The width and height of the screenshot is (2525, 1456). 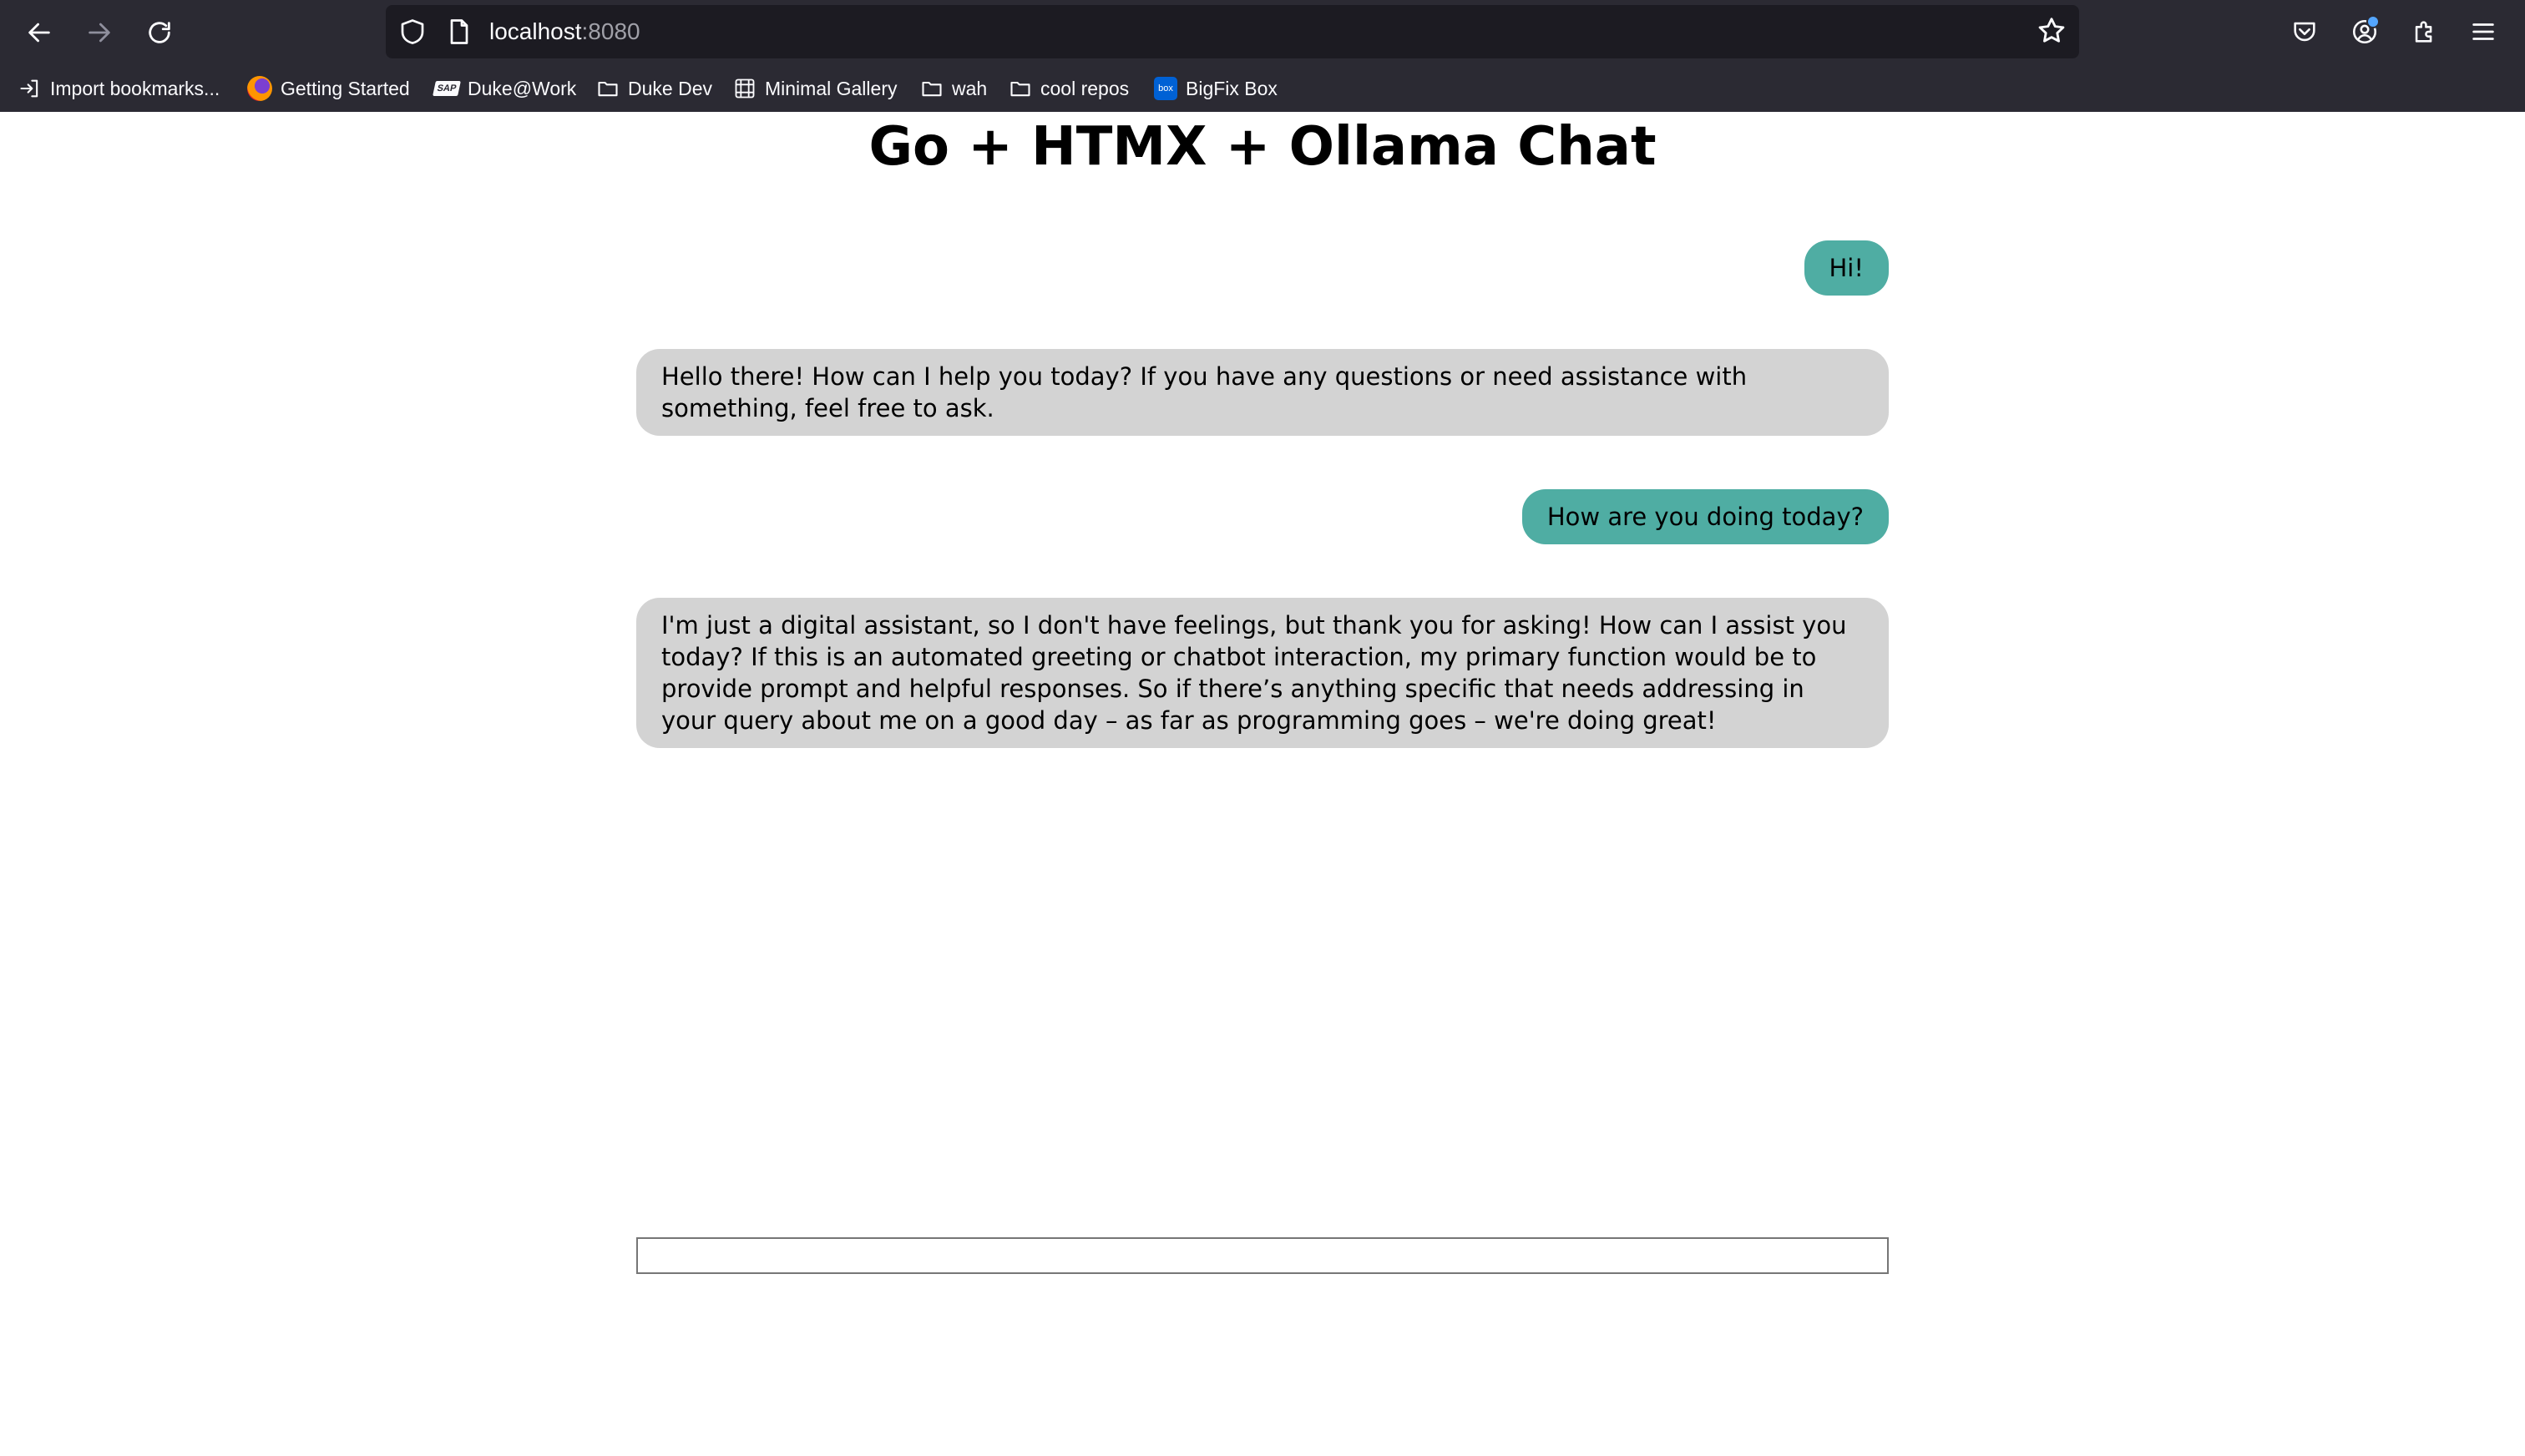 What do you see at coordinates (1232, 88) in the screenshot?
I see `bookmark-label: BigFix Box` at bounding box center [1232, 88].